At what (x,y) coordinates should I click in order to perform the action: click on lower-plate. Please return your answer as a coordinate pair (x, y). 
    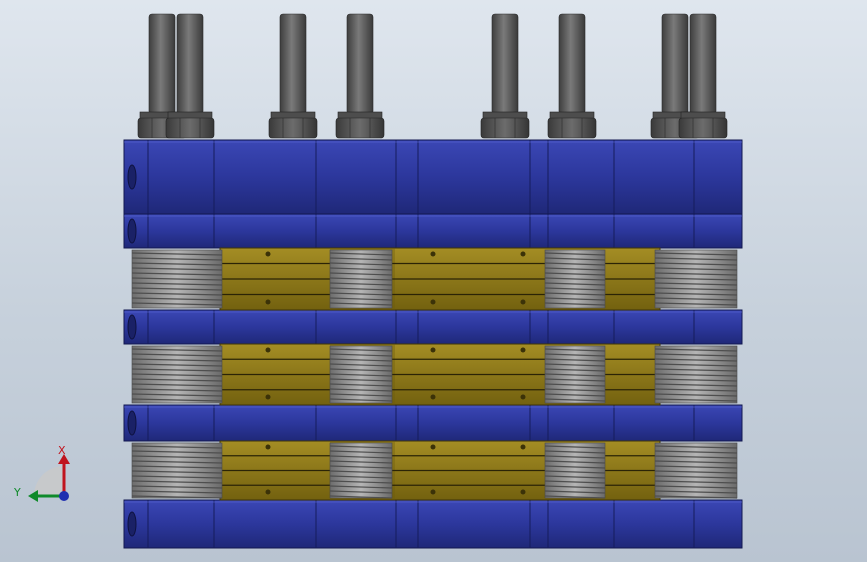
    Looking at the image, I should click on (433, 423).